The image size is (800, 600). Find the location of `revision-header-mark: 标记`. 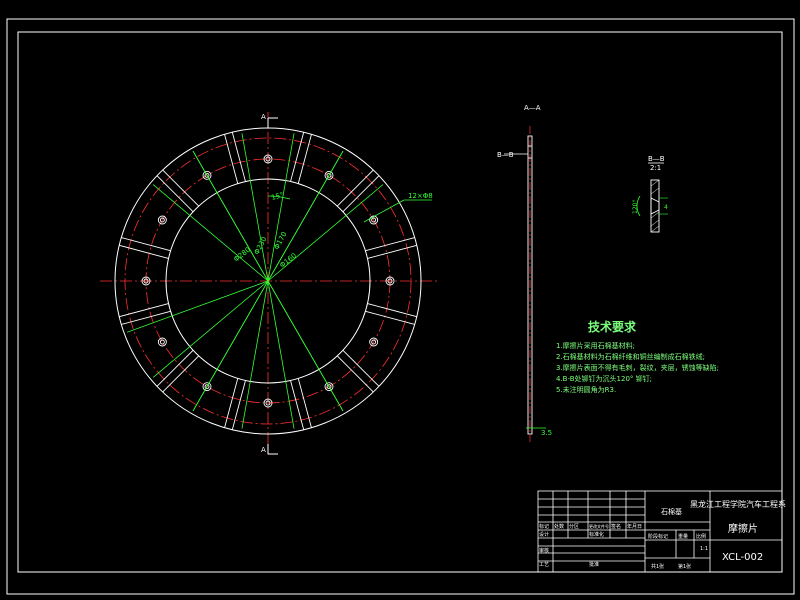

revision-header-mark: 标记 is located at coordinates (544, 526).